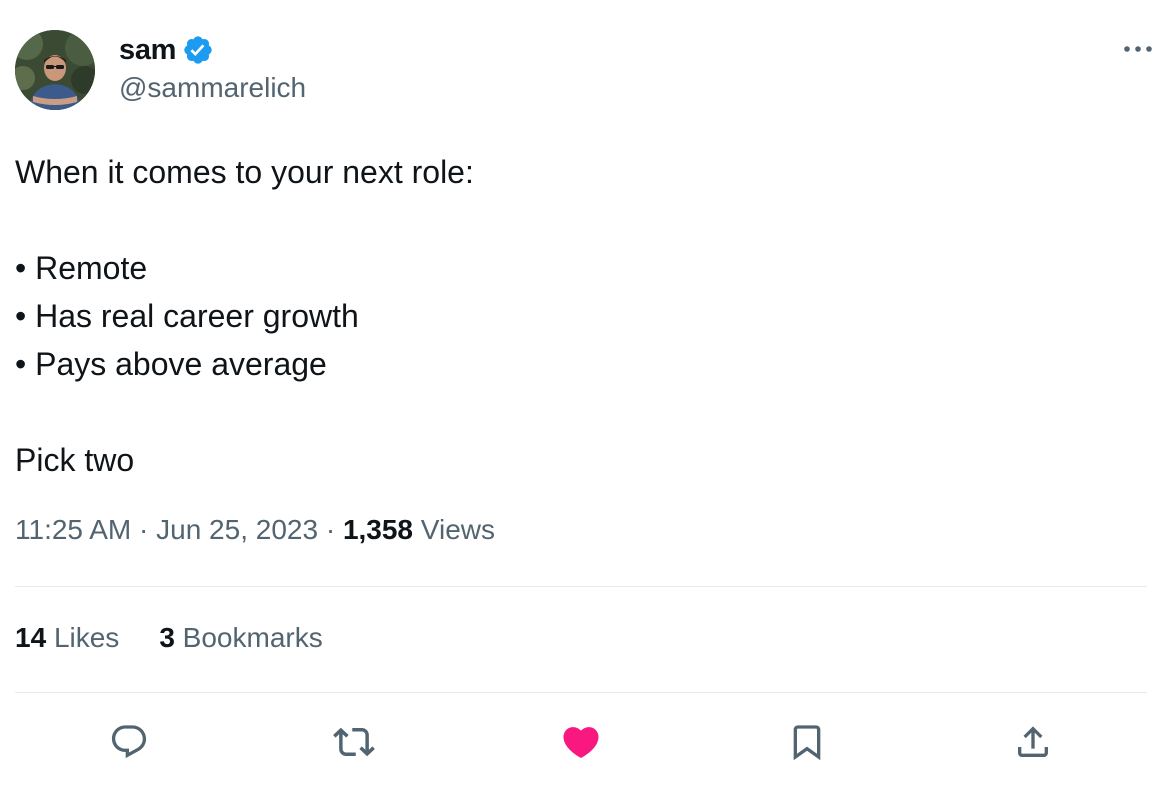  I want to click on more-dots-icon, so click(1138, 49).